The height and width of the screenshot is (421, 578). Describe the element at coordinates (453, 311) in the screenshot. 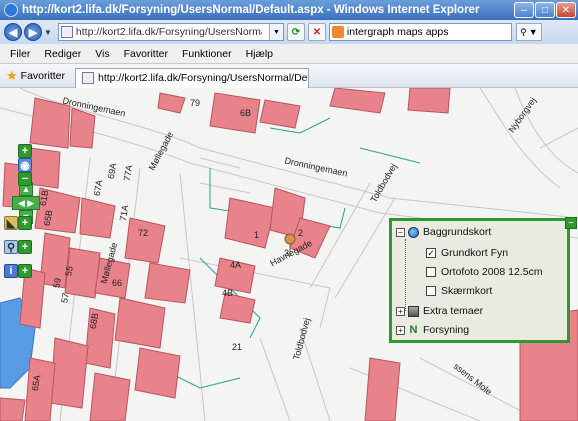

I see `layer-group-label: Extra temaer` at that location.